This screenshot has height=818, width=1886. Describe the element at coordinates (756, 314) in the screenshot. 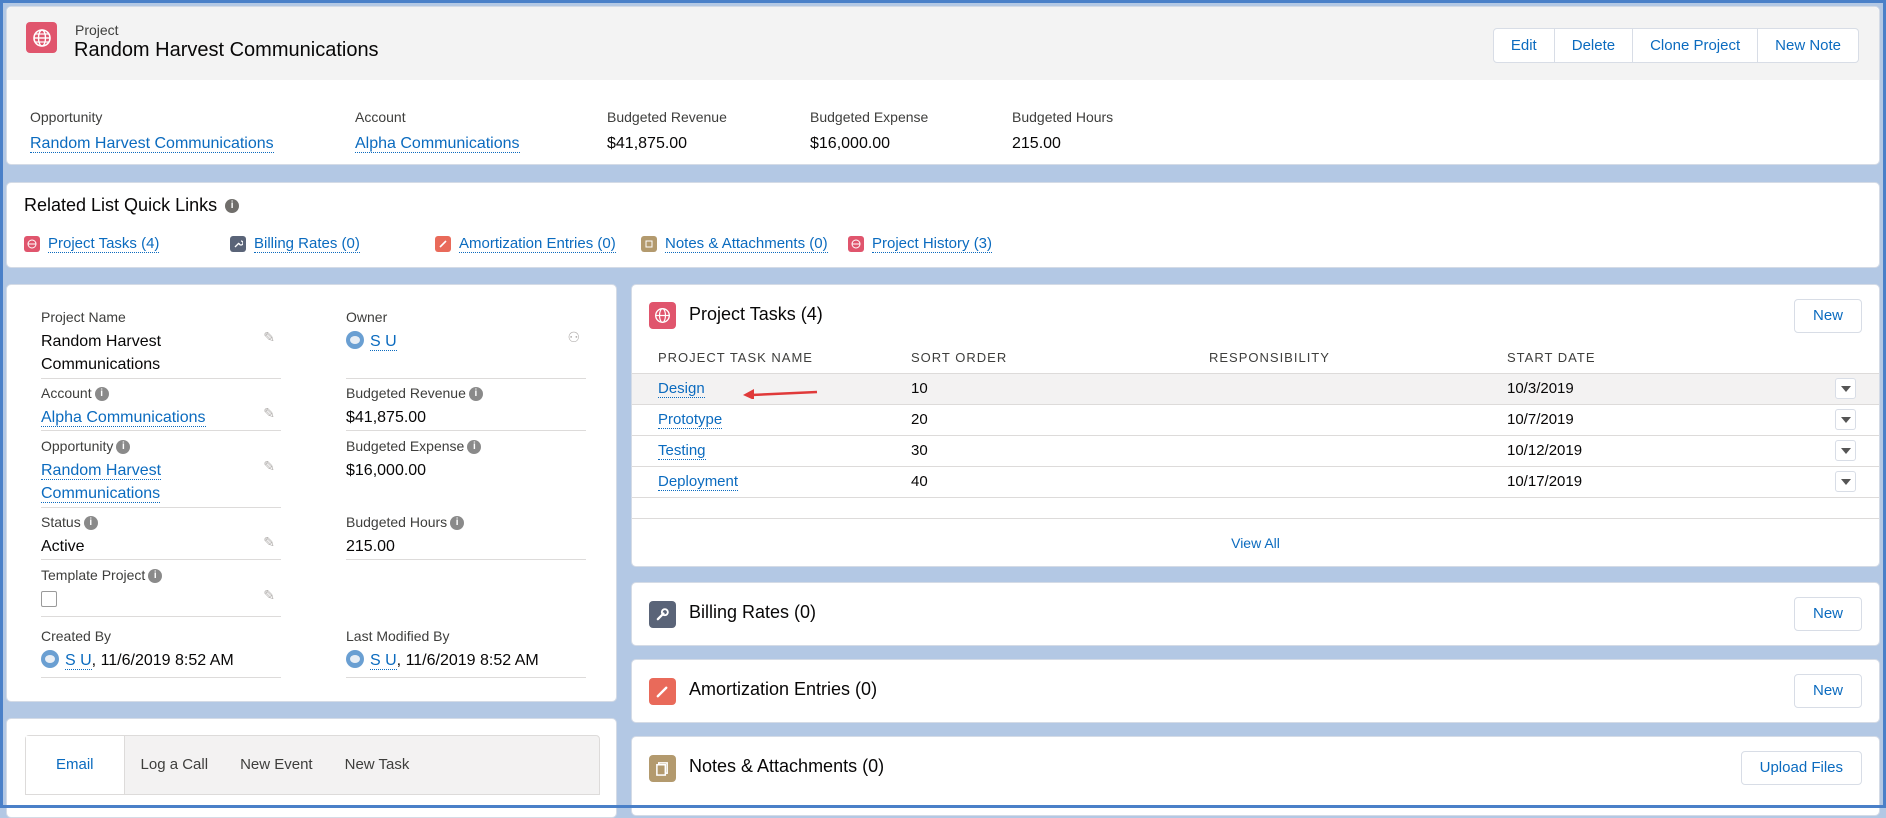

I see `project-tasks-title: Project Tasks (4)` at that location.